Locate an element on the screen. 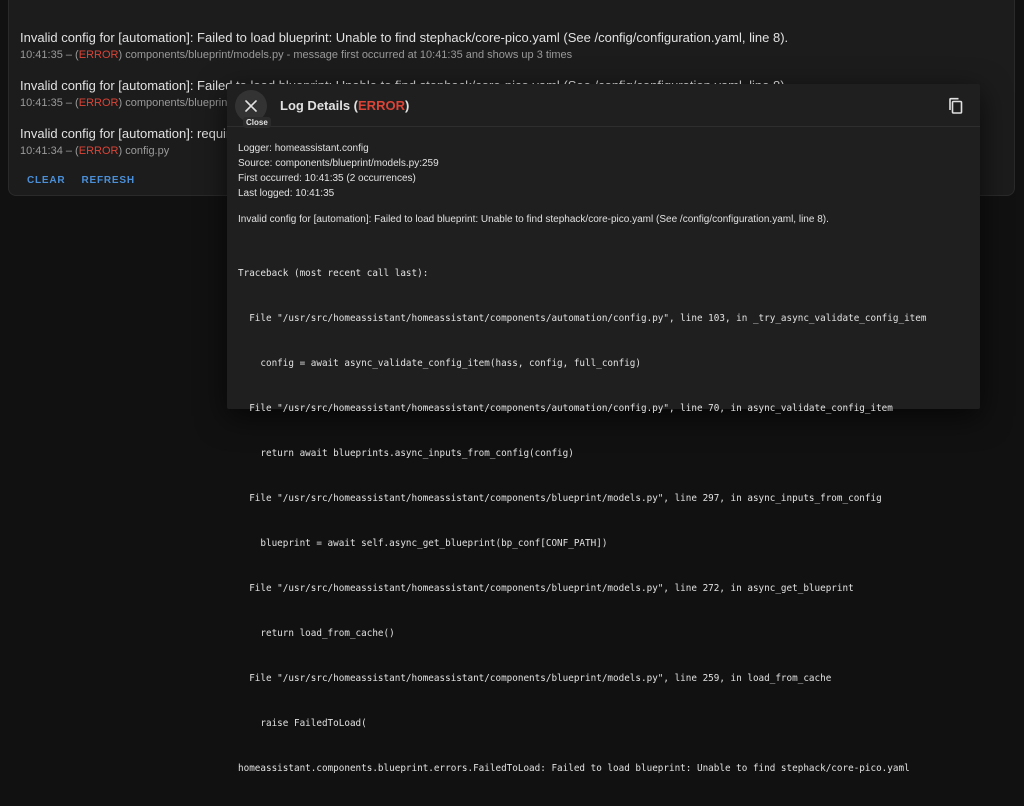 The image size is (1024, 806). traceback-line: raise FailedToLoad( is located at coordinates (302, 723).